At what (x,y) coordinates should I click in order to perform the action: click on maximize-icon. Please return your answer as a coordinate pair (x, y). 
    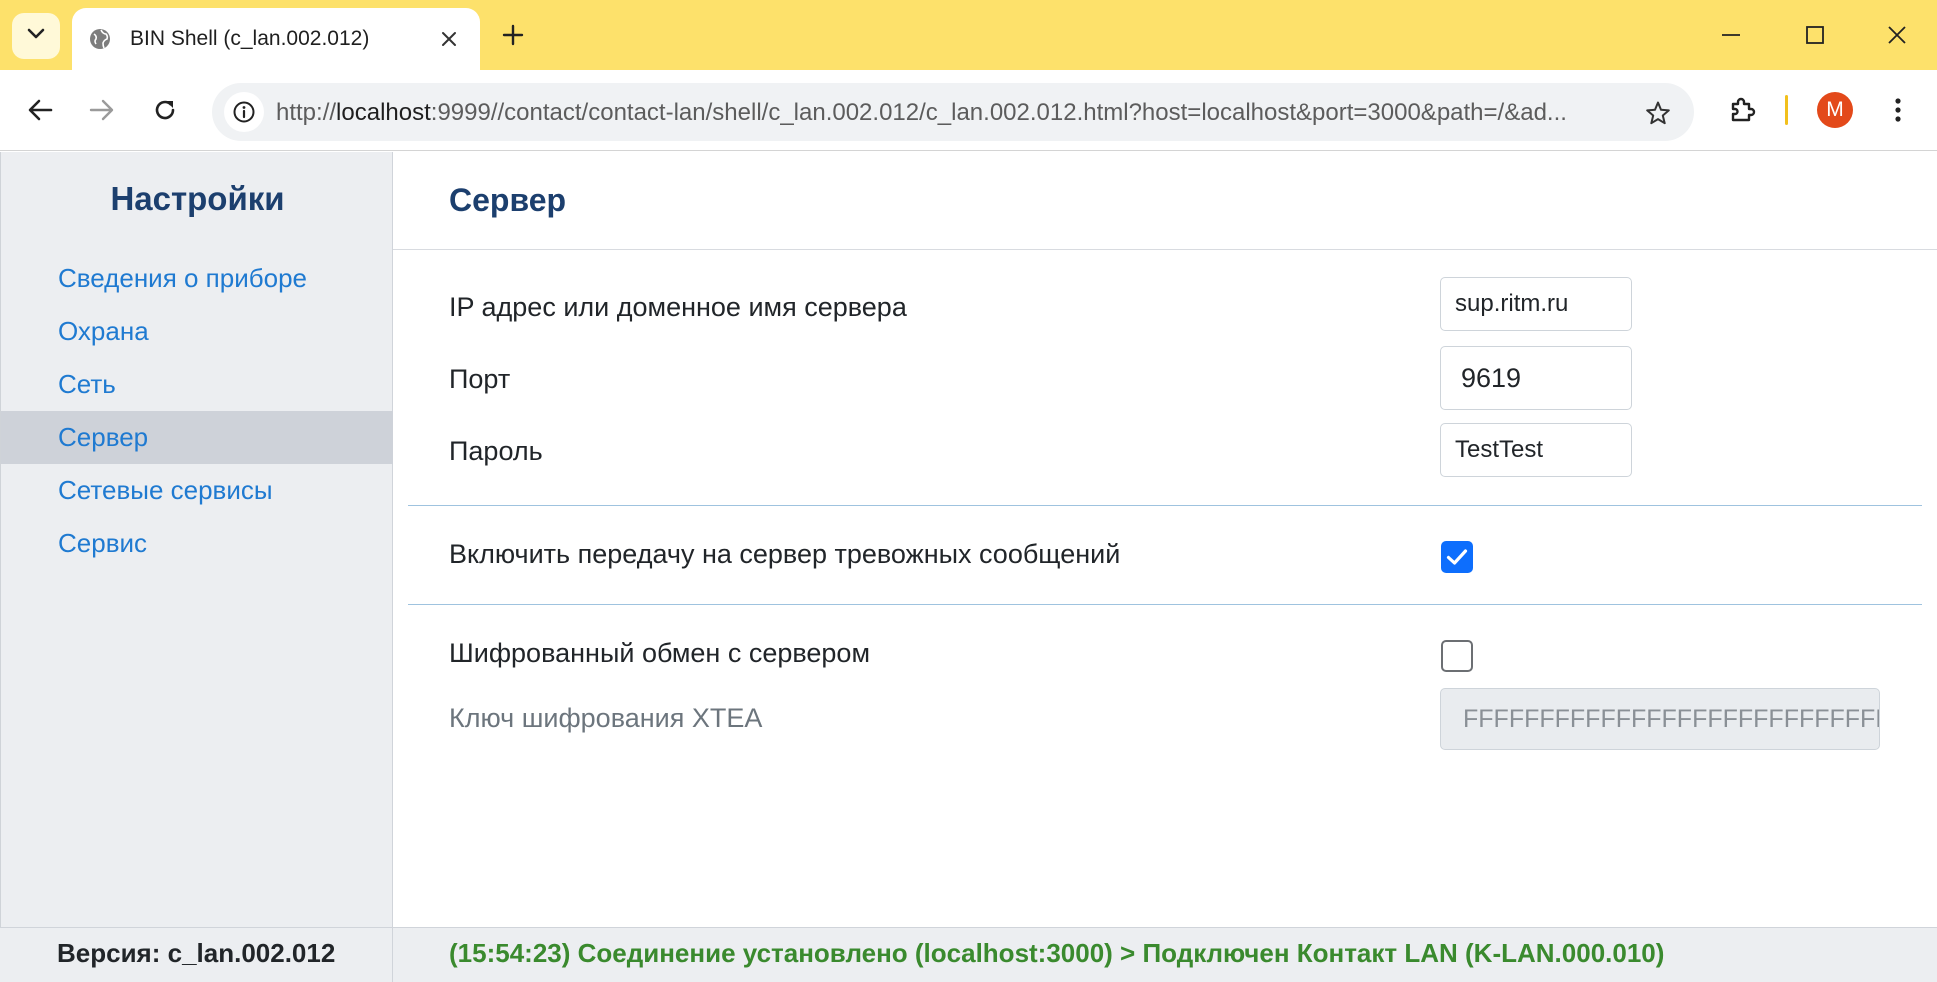
    Looking at the image, I should click on (1815, 35).